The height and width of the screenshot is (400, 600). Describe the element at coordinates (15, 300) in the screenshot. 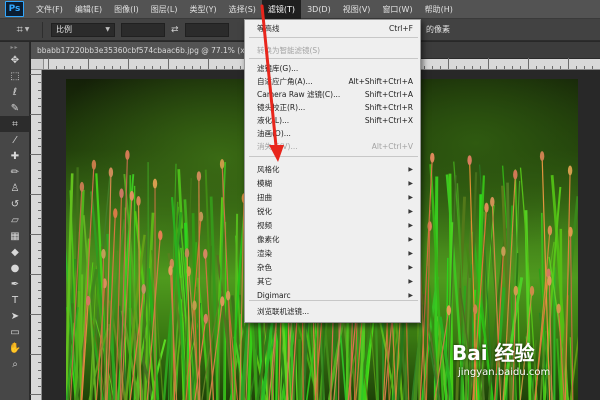

I see `type-icon: T` at that location.